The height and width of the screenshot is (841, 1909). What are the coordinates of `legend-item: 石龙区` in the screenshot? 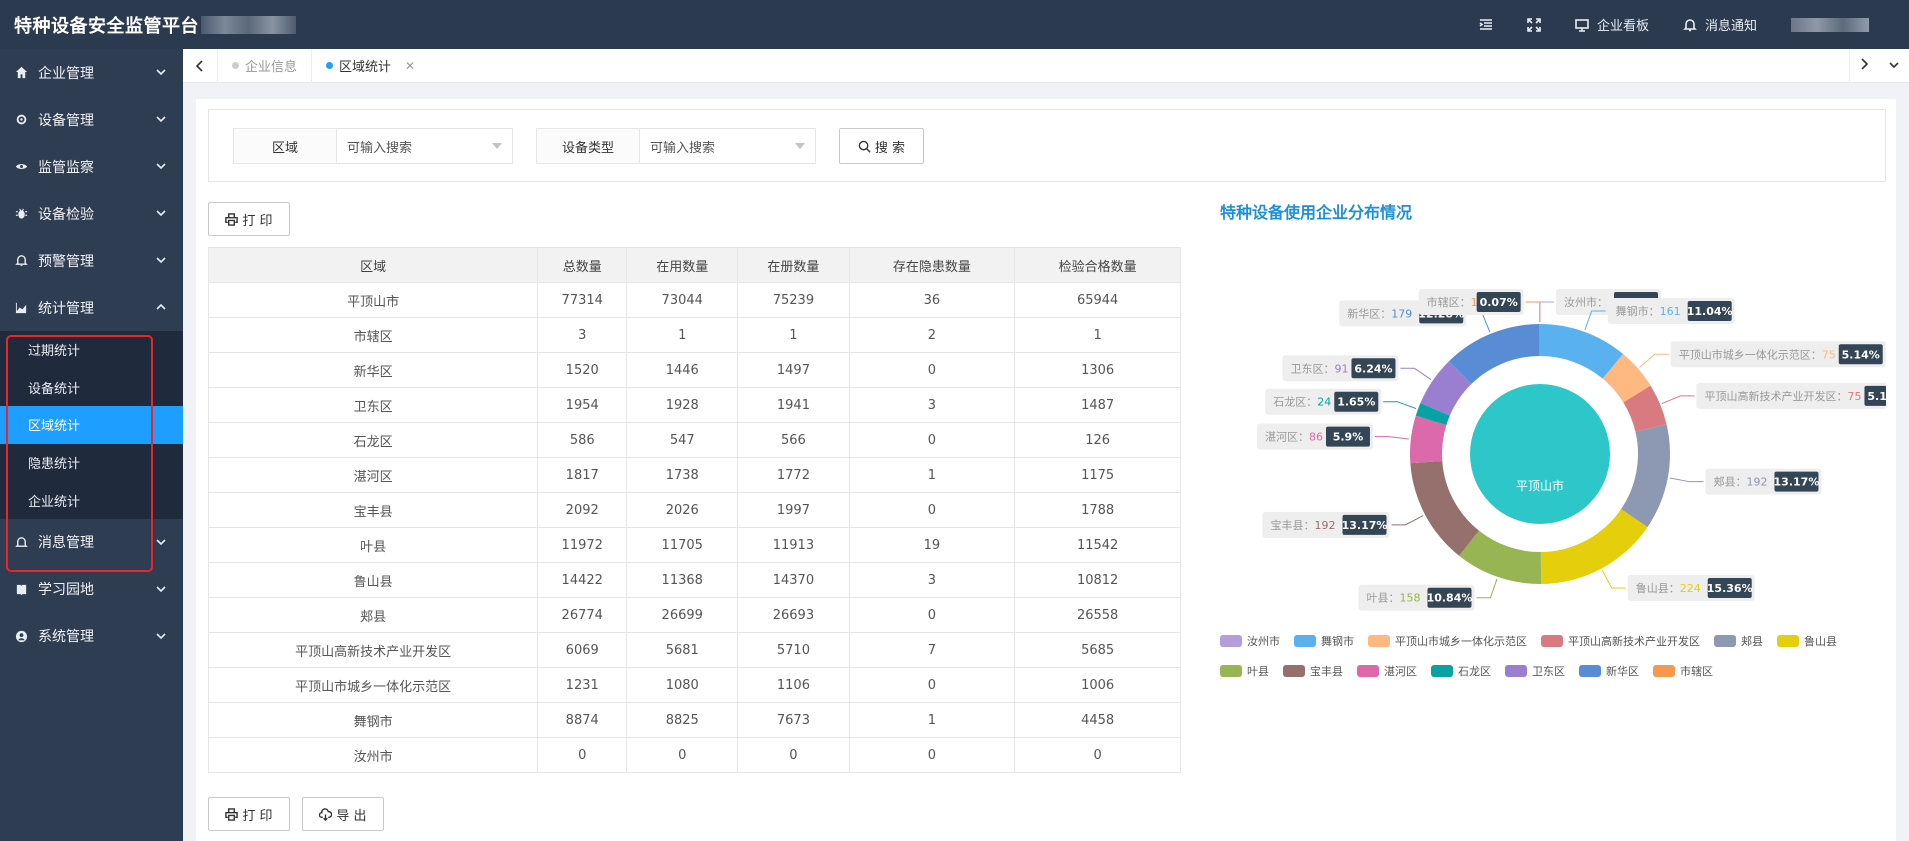 It's located at (1461, 671).